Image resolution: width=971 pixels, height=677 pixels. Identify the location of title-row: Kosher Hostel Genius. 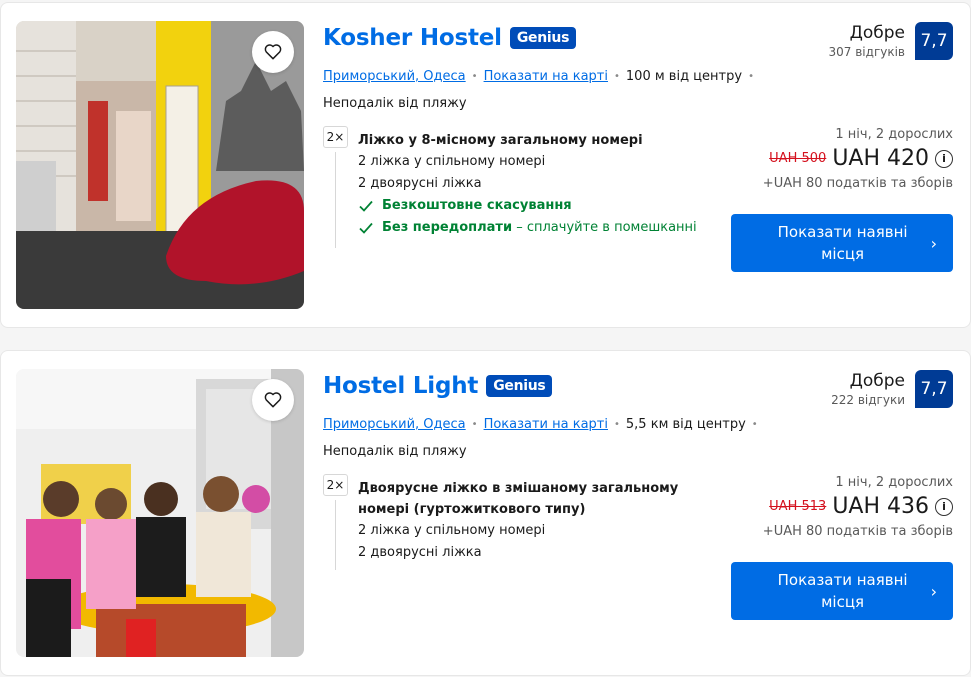
(450, 38).